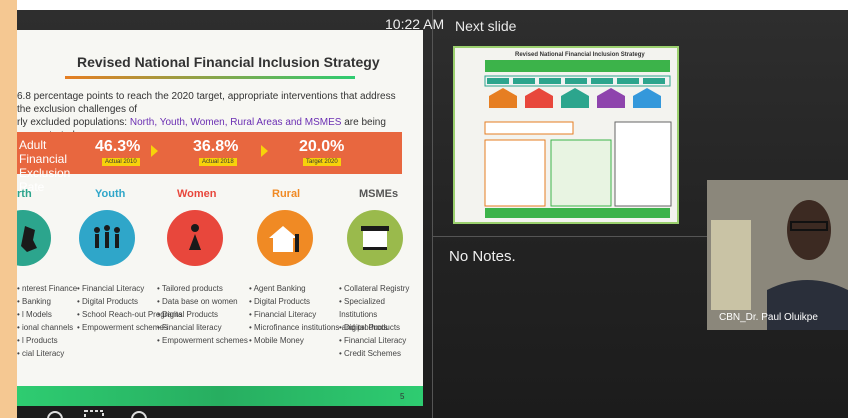 This screenshot has height=418, width=854. What do you see at coordinates (139, 414) in the screenshot?
I see `more-options-icon` at bounding box center [139, 414].